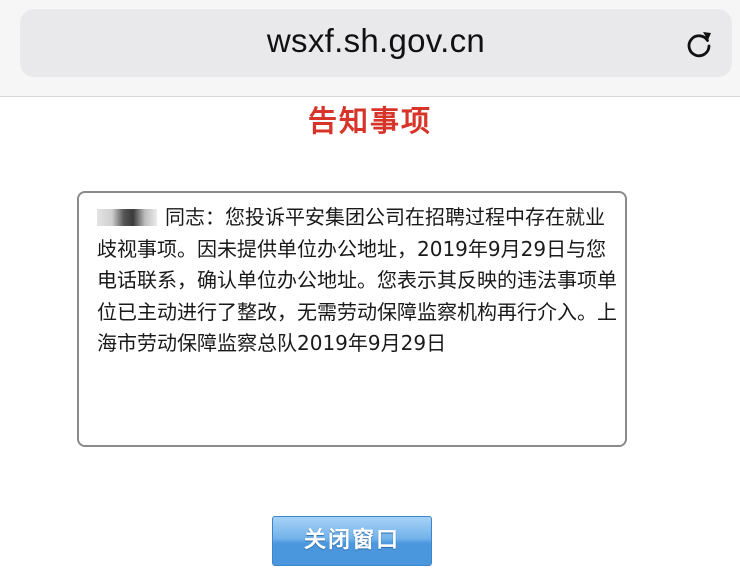  What do you see at coordinates (195, 217) in the screenshot?
I see `notice-salutation: 同志：` at bounding box center [195, 217].